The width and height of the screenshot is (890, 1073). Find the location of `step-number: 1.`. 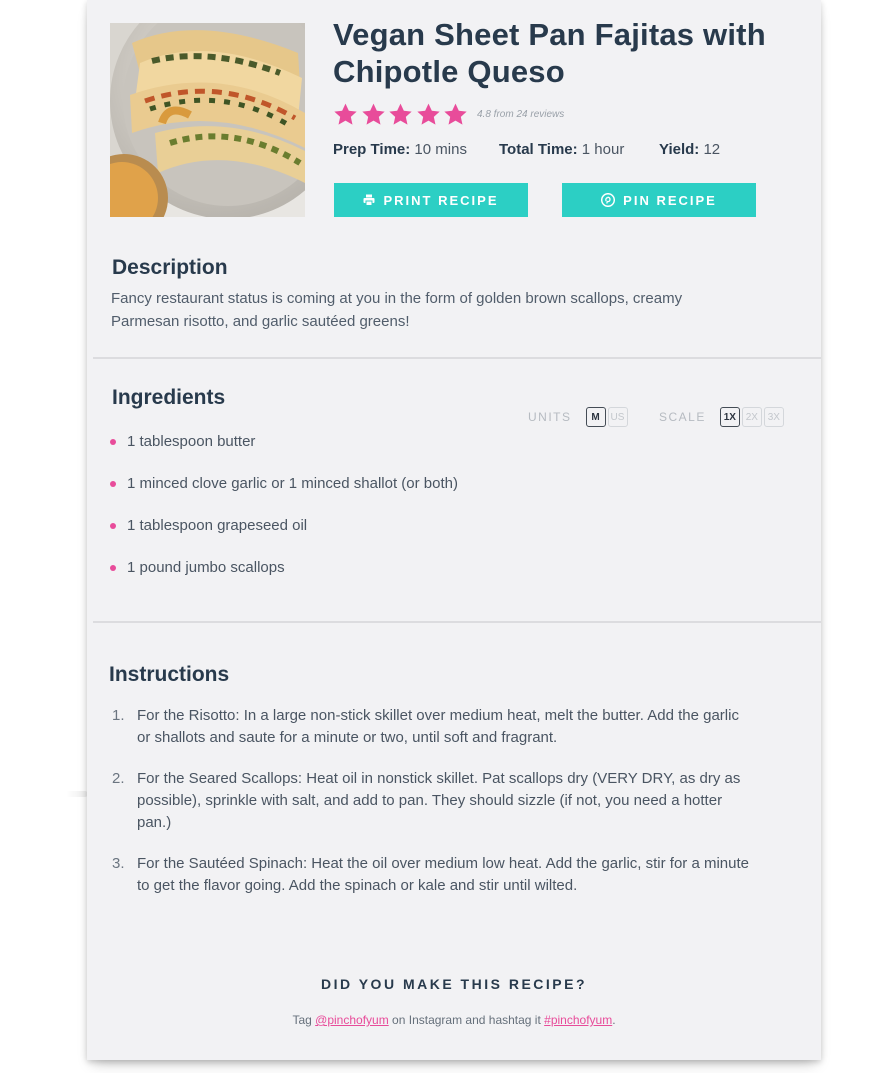

step-number: 1. is located at coordinates (118, 715).